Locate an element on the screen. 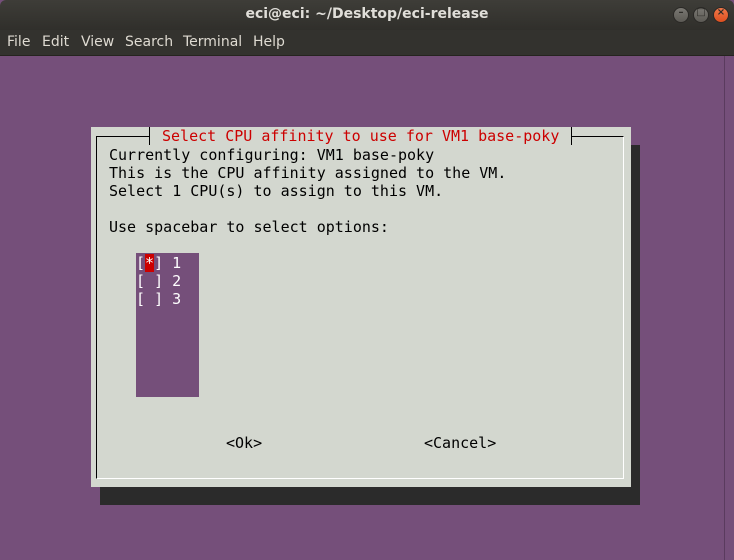  menu-help: Help is located at coordinates (269, 42).